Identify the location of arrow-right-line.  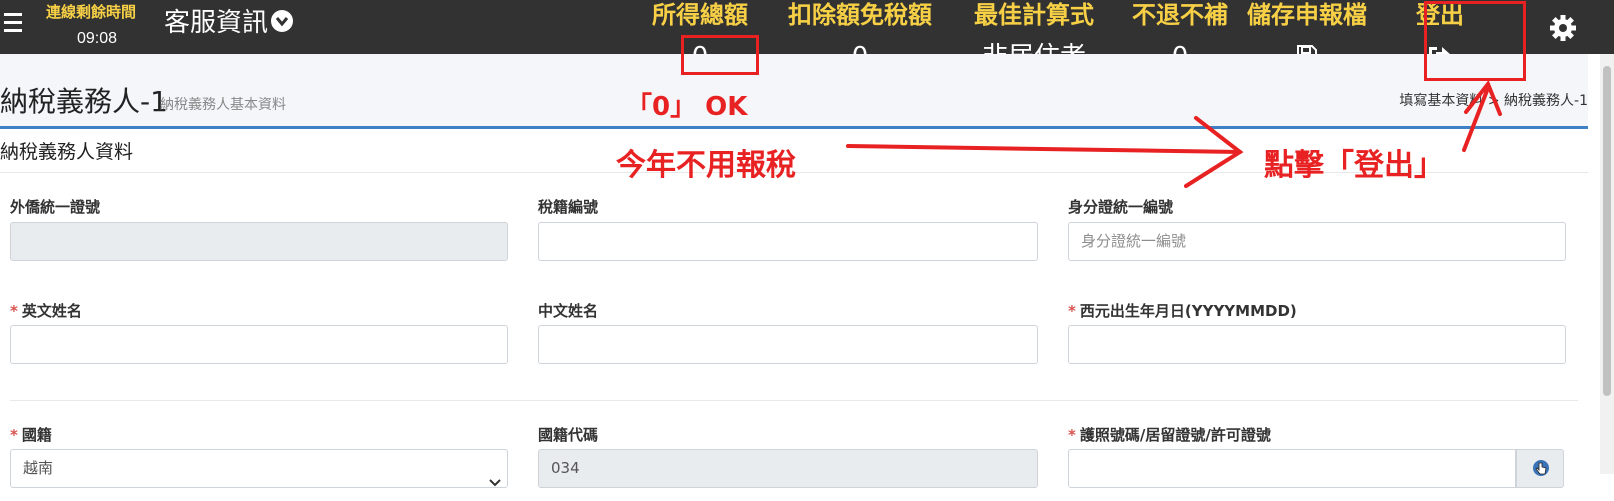
(1044, 149).